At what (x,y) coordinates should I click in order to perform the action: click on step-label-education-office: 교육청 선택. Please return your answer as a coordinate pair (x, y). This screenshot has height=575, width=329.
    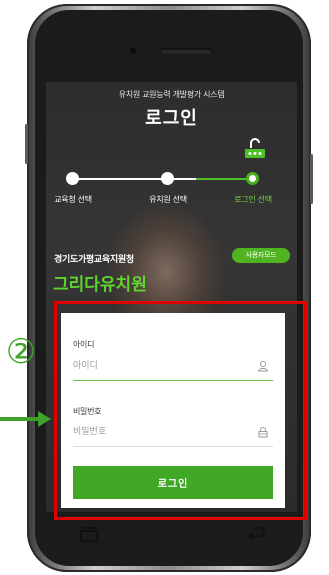
    Looking at the image, I should click on (73, 199).